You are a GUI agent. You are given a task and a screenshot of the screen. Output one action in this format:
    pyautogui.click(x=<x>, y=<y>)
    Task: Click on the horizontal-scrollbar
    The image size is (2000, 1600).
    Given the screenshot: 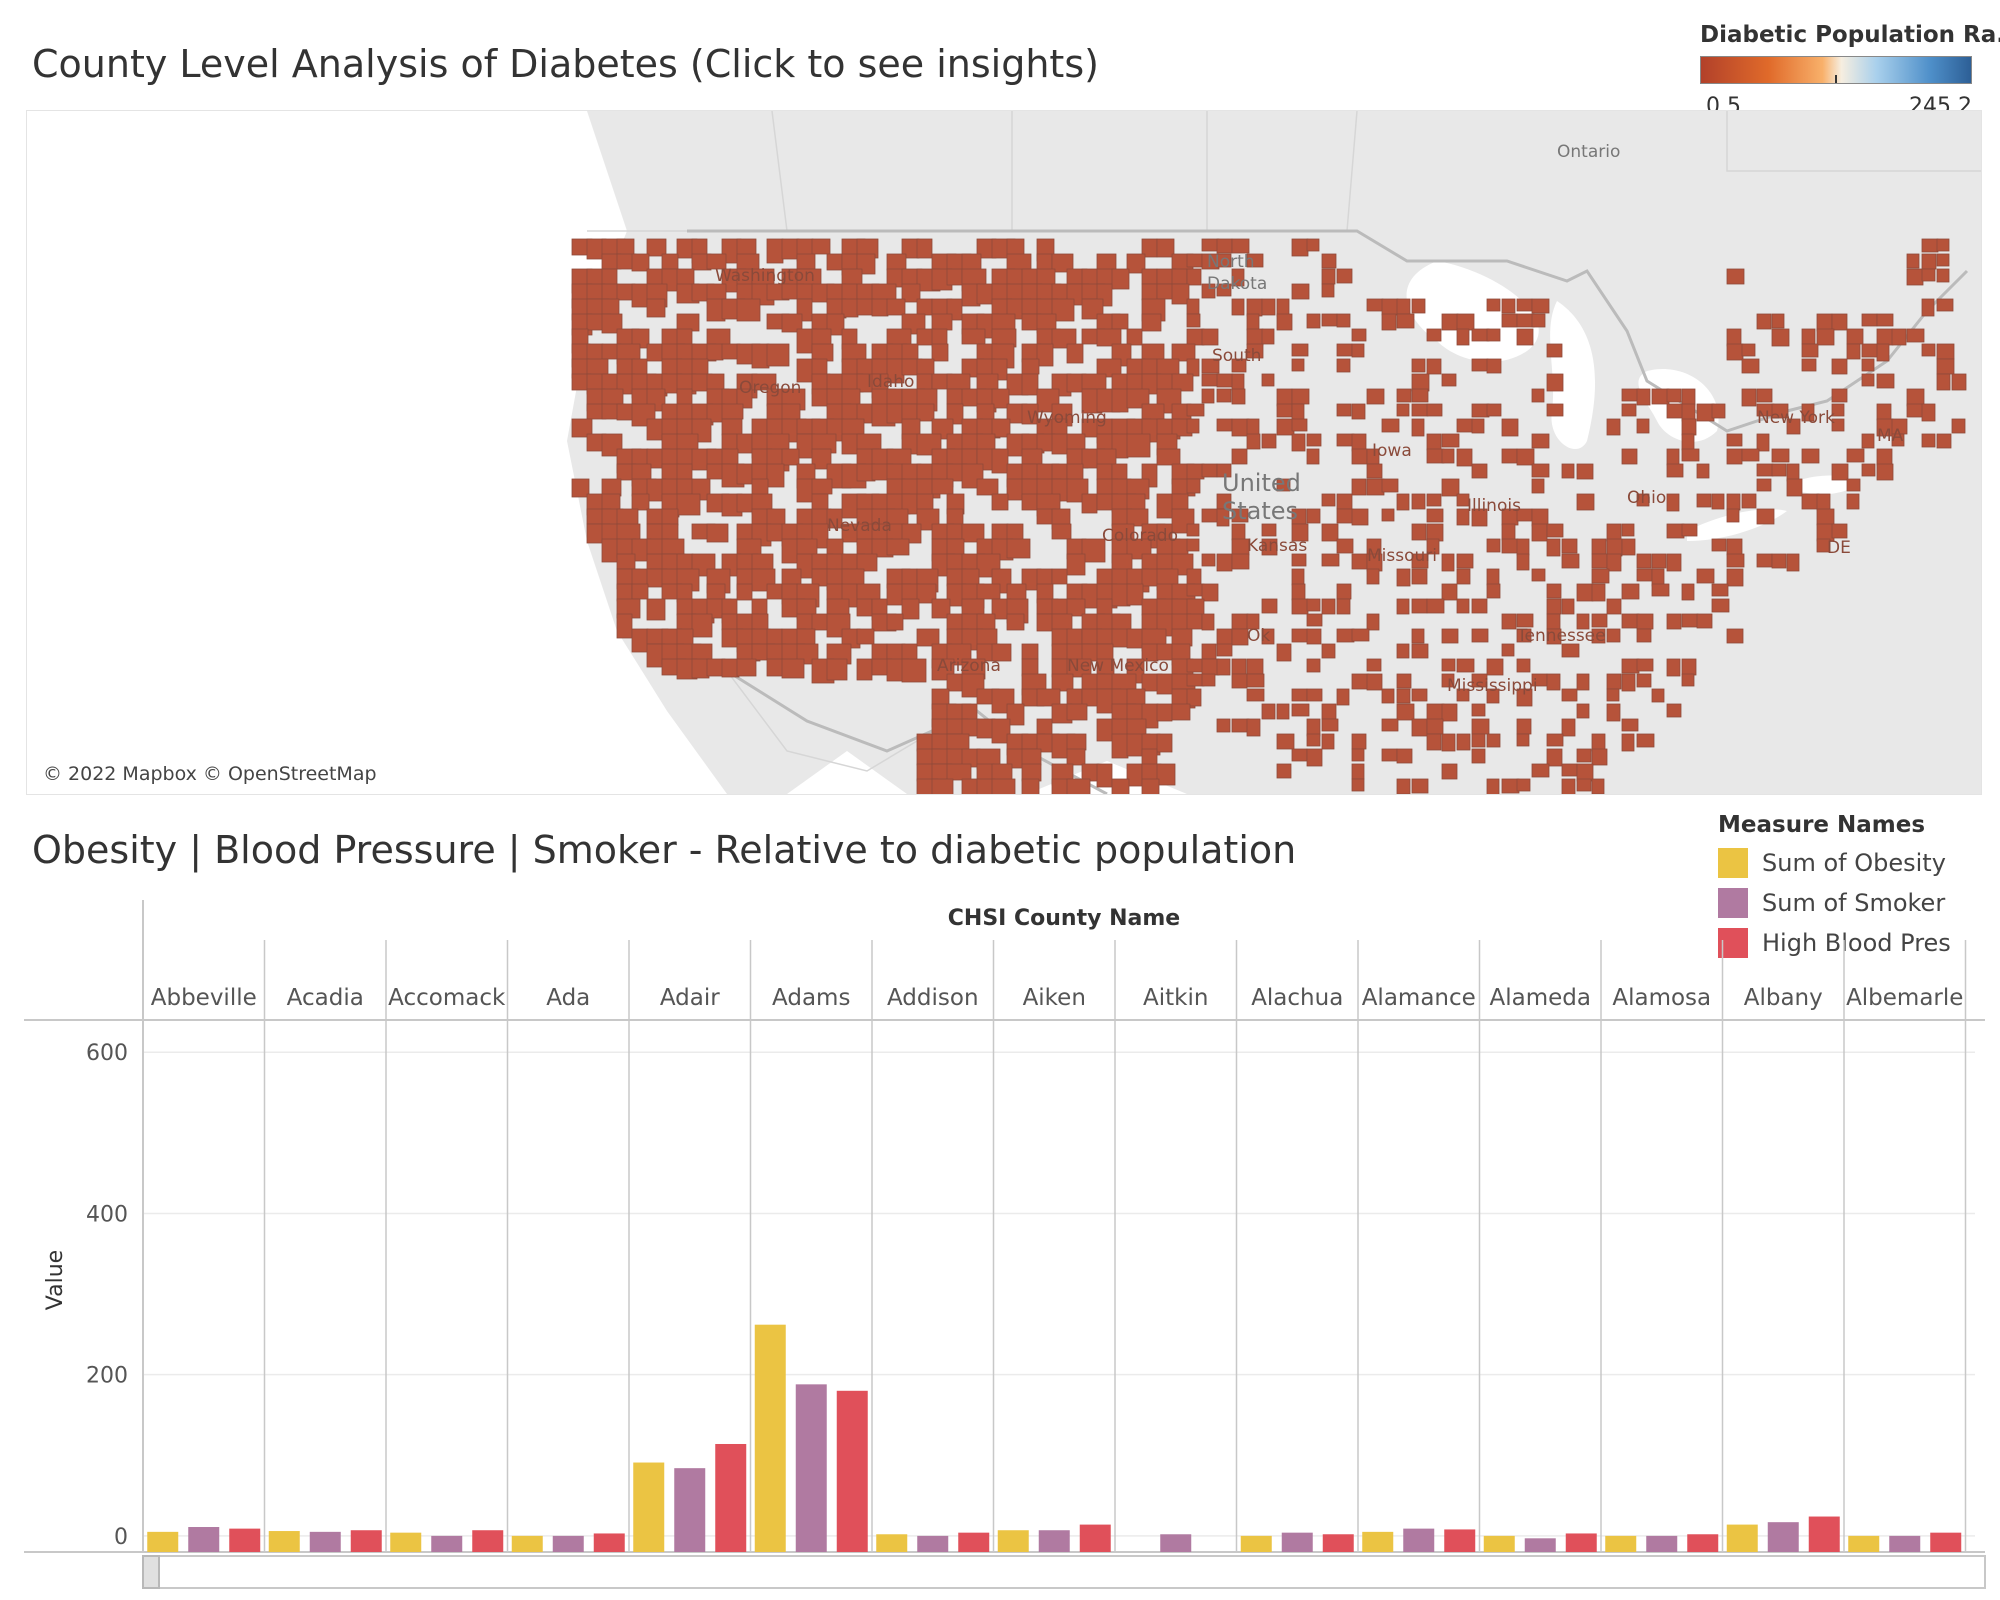 What is the action you would take?
    pyautogui.click(x=1064, y=1572)
    